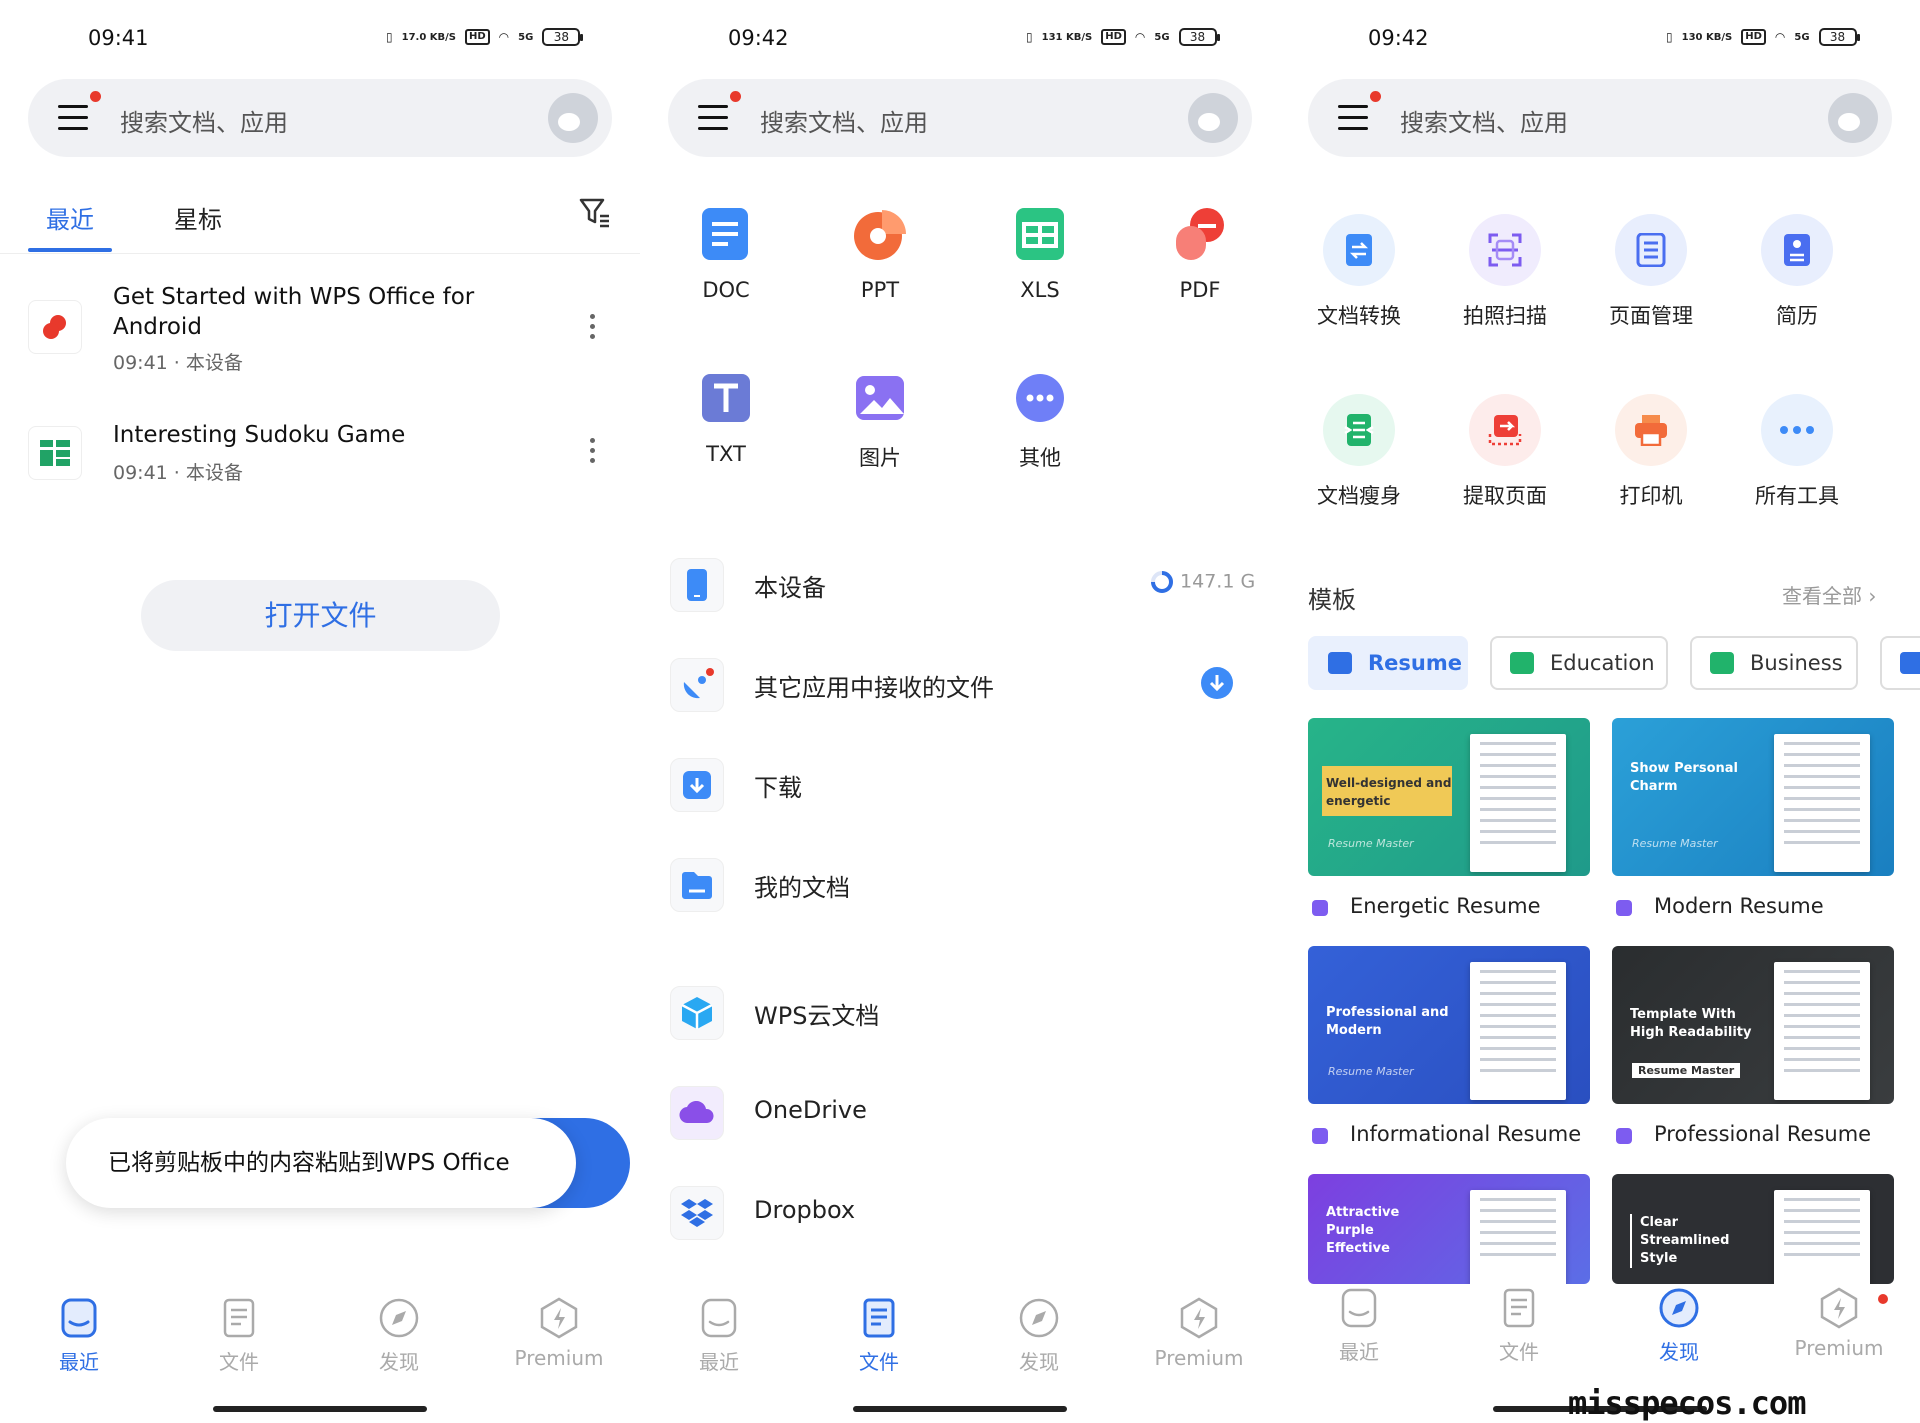 Image resolution: width=1920 pixels, height=1423 pixels. I want to click on chip-education: Education, so click(1579, 663).